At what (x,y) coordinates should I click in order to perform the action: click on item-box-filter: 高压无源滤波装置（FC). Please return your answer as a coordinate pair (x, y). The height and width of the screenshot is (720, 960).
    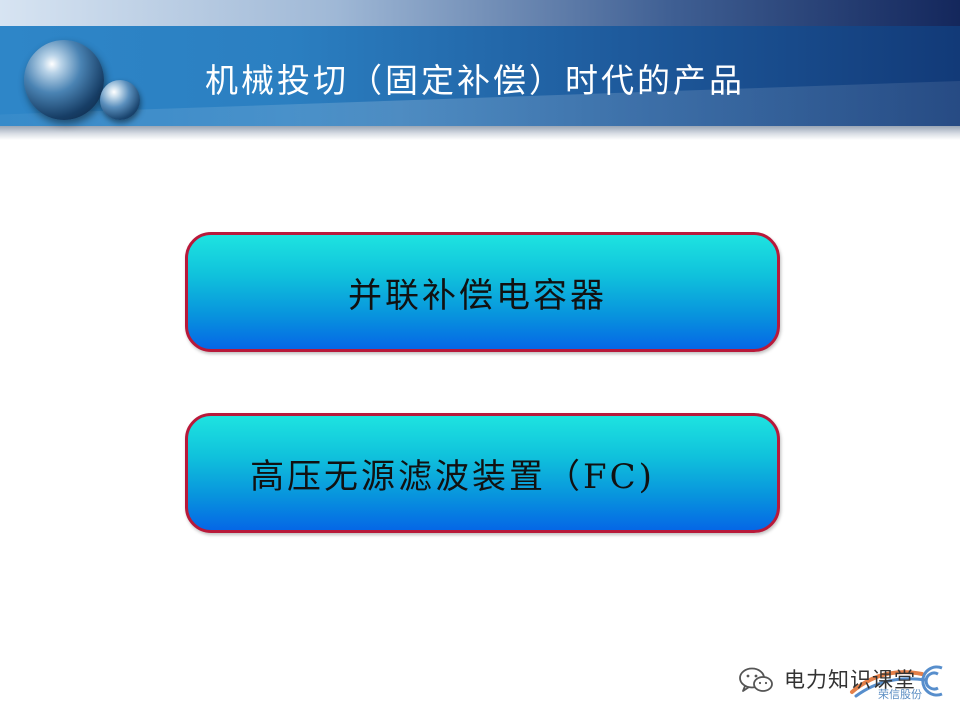
    Looking at the image, I should click on (482, 473).